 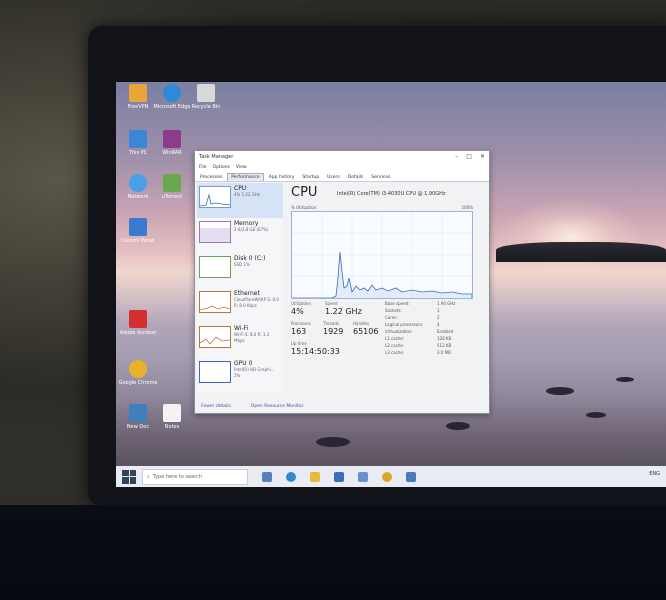 What do you see at coordinates (215, 372) in the screenshot?
I see `gpu-thumbnail` at bounding box center [215, 372].